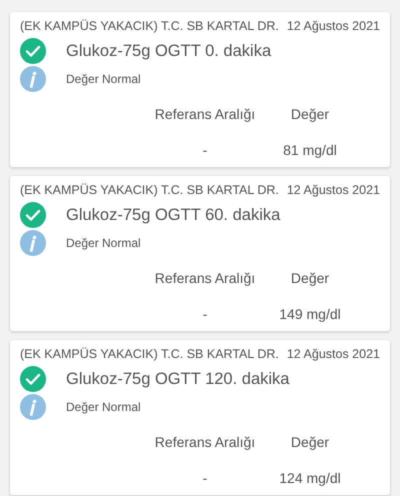 This screenshot has width=400, height=496. I want to click on test-name: Glukoz-75g OGTT 0. dakika, so click(169, 51).